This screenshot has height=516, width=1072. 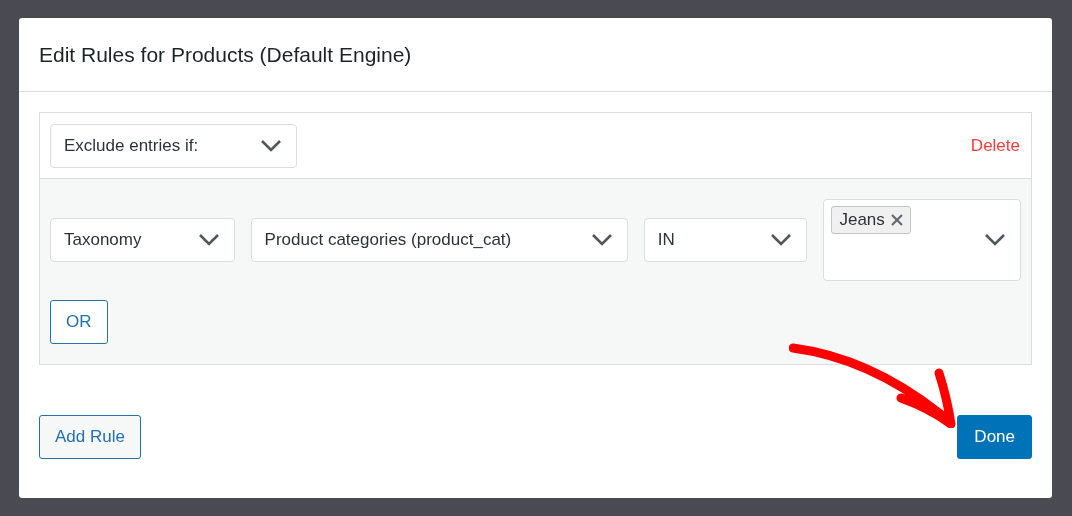 I want to click on add-rule-button: Add Rule, so click(x=90, y=437).